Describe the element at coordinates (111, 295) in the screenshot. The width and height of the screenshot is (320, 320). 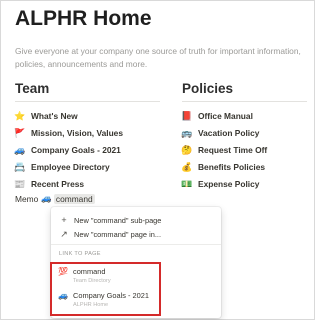
I see `result-title: Company Goals - 2021` at that location.